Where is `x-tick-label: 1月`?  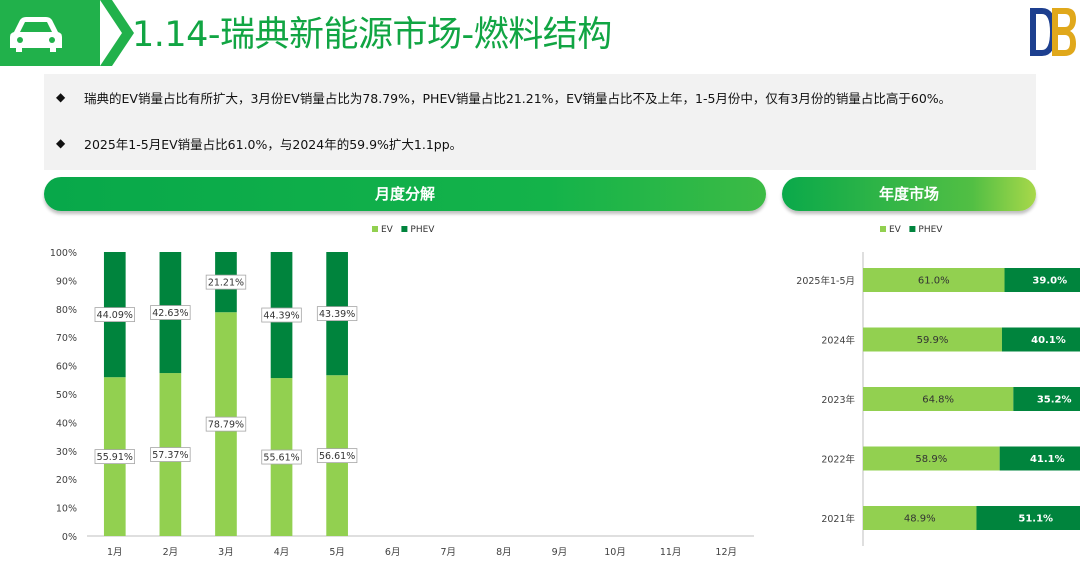
x-tick-label: 1月 is located at coordinates (115, 552).